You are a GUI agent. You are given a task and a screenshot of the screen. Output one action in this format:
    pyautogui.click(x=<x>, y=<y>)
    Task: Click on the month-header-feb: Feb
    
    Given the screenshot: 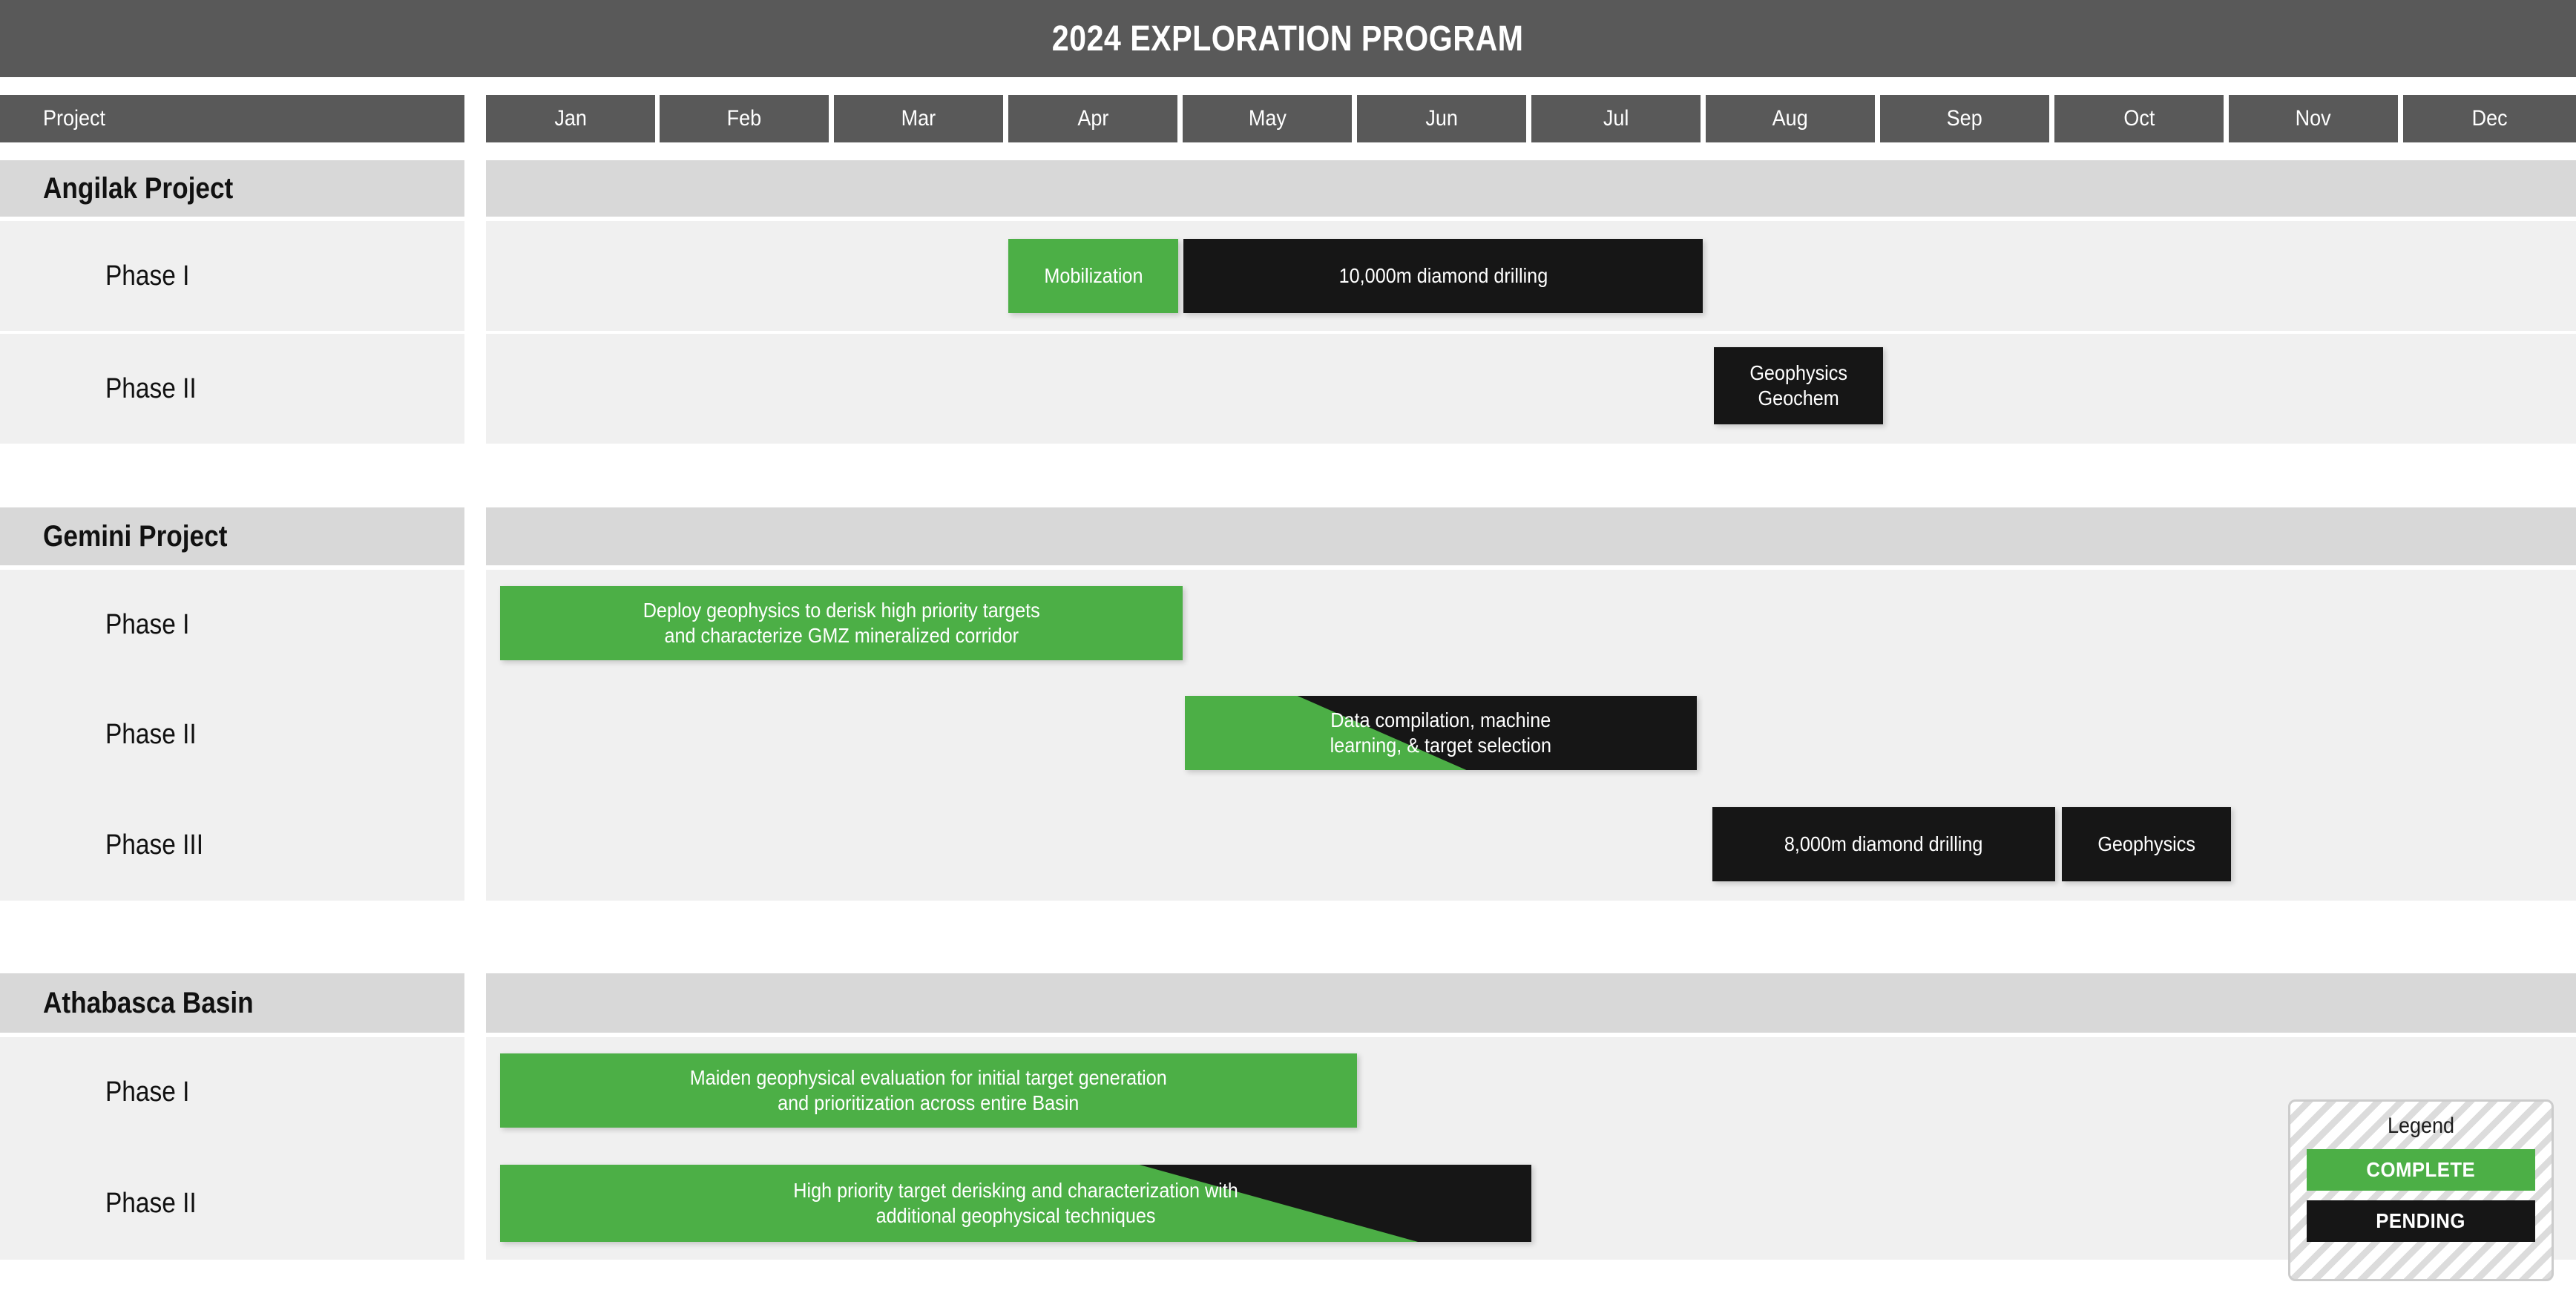 What is the action you would take?
    pyautogui.click(x=744, y=118)
    